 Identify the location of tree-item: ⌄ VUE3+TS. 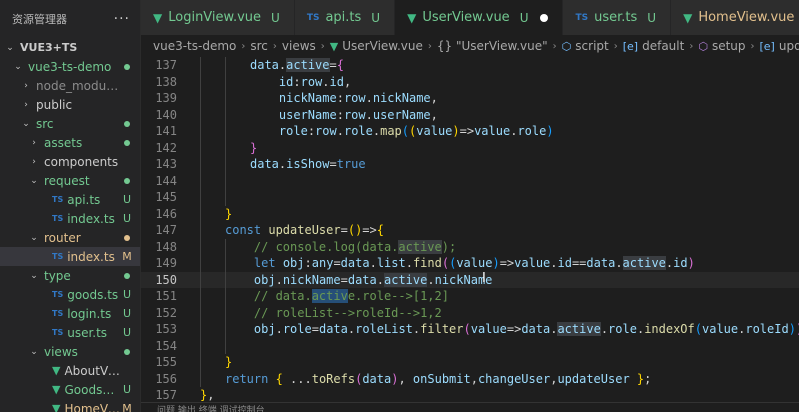
(70, 47).